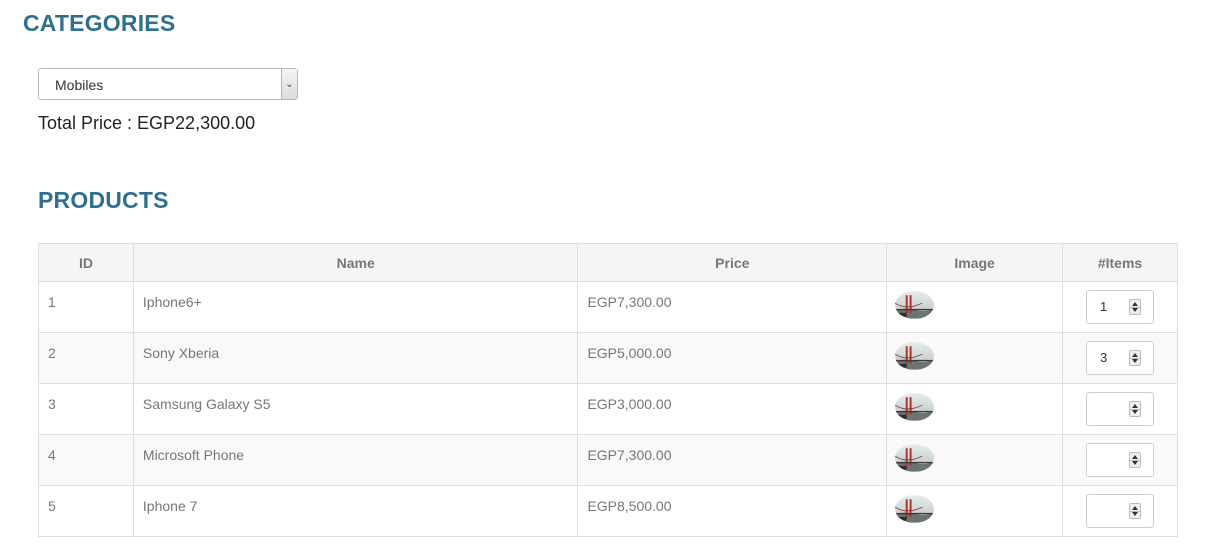 This screenshot has width=1212, height=554. I want to click on cell-items: 3, so click(1120, 358).